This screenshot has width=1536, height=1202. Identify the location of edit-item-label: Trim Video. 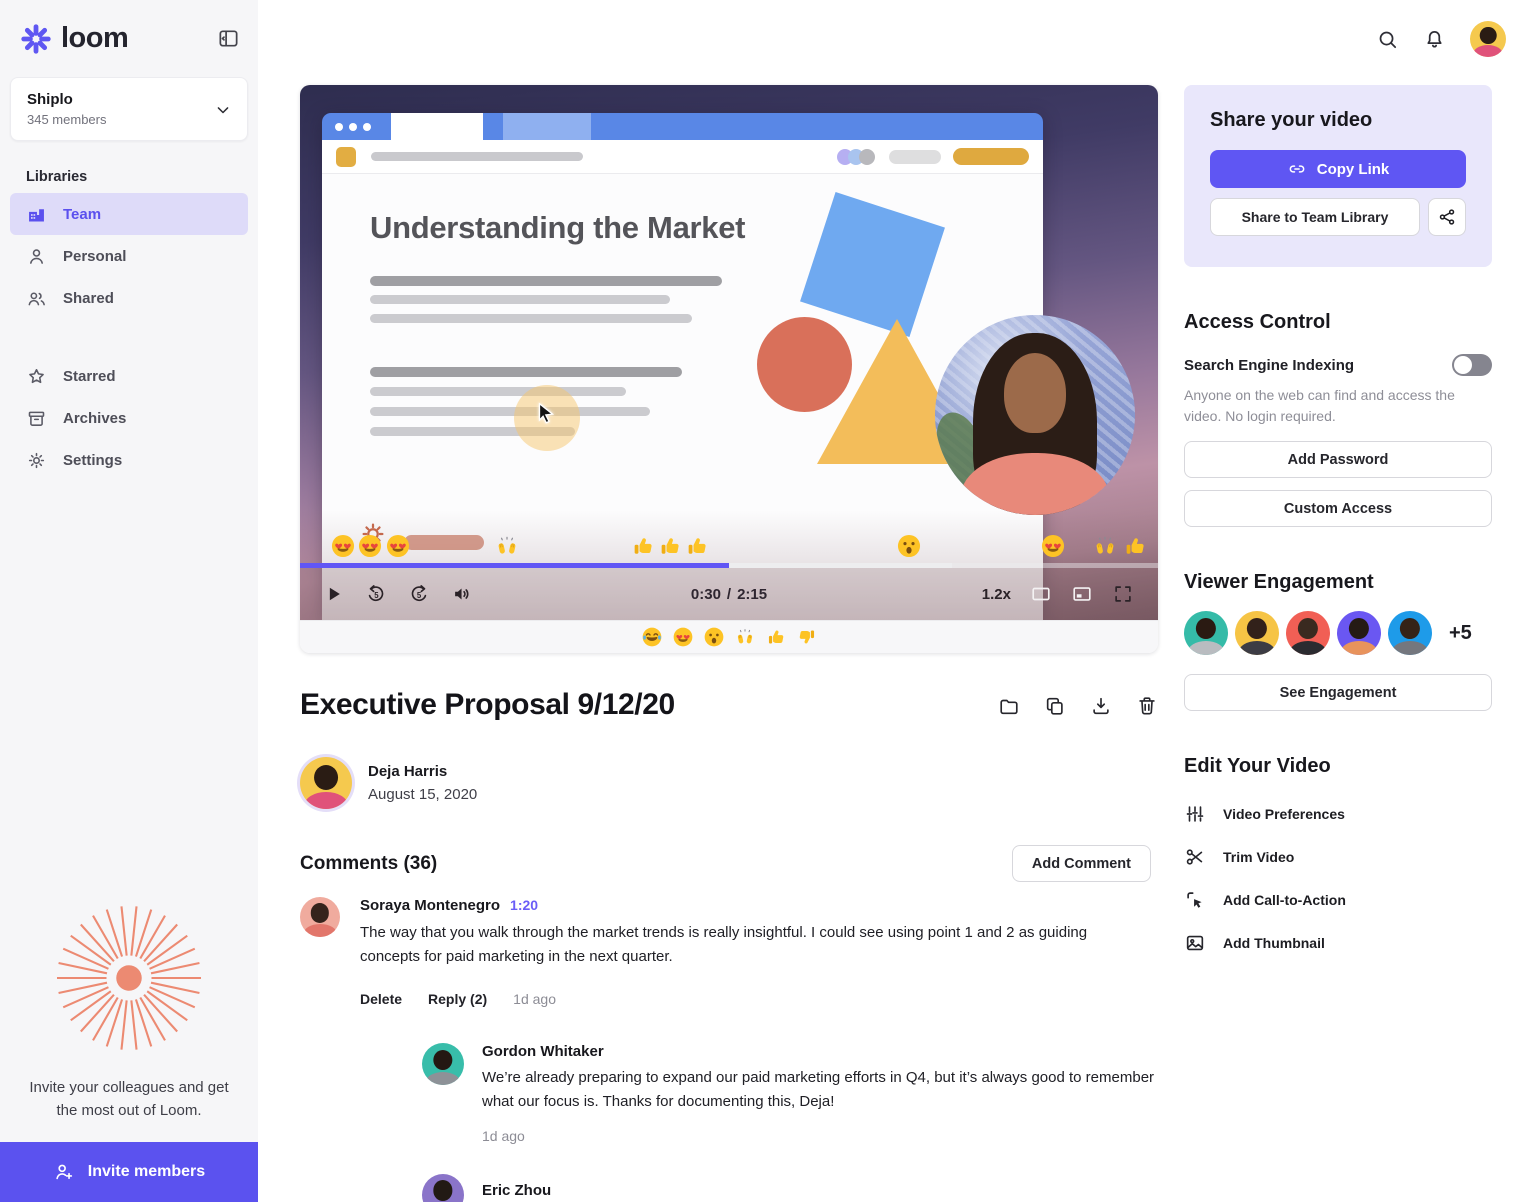
(1259, 856).